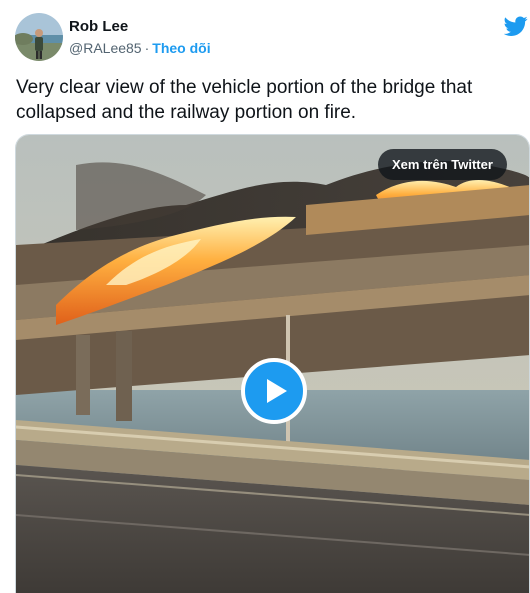 This screenshot has width=530, height=593. I want to click on avatar, so click(39, 37).